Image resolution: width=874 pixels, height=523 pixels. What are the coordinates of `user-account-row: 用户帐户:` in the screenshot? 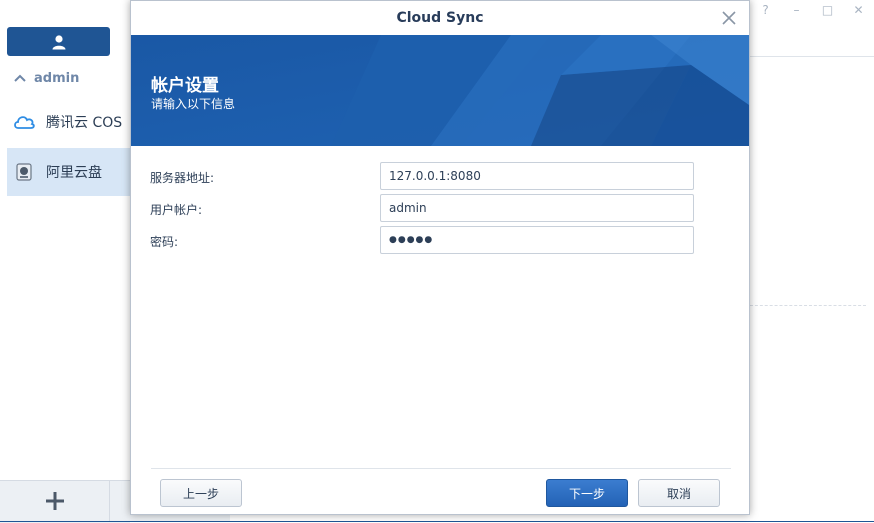 It's located at (440, 208).